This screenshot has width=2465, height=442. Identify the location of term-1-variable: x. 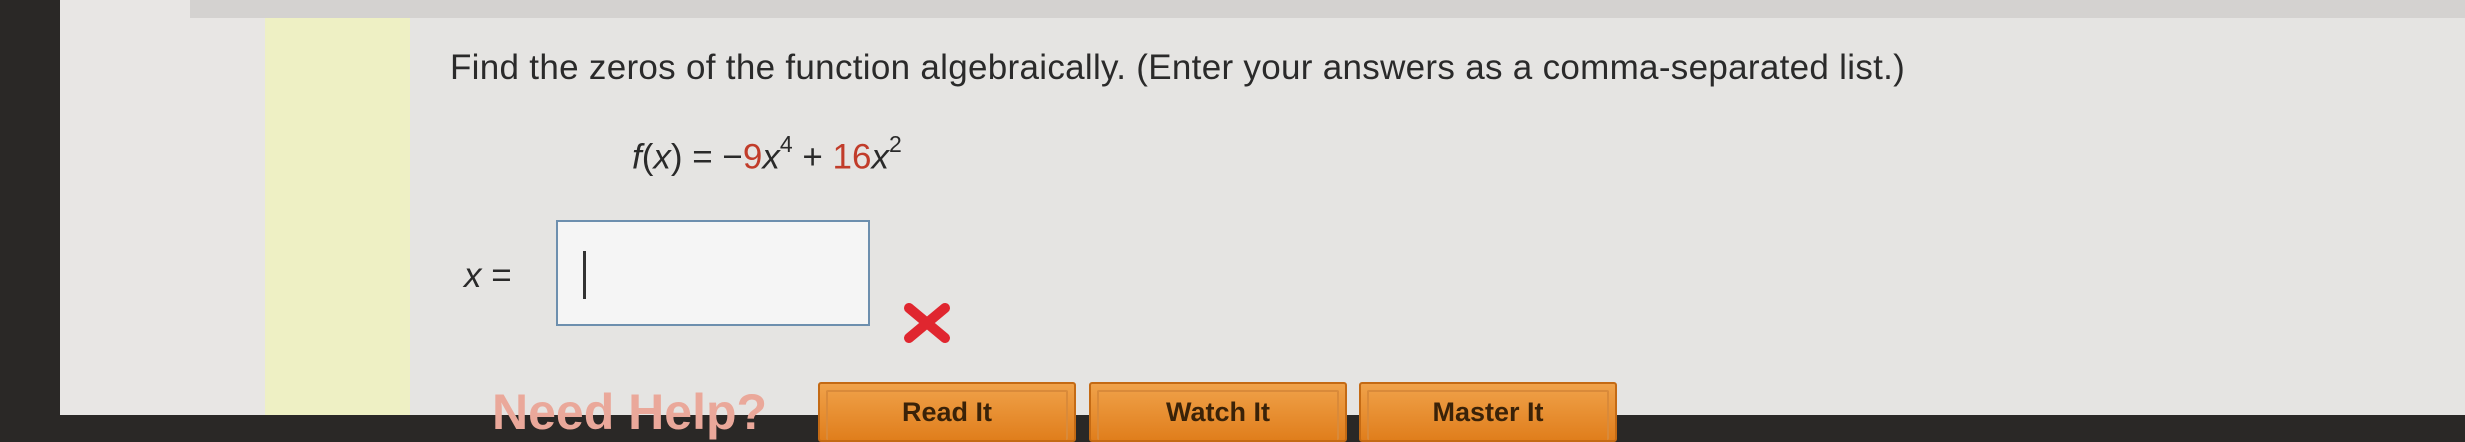
(771, 157).